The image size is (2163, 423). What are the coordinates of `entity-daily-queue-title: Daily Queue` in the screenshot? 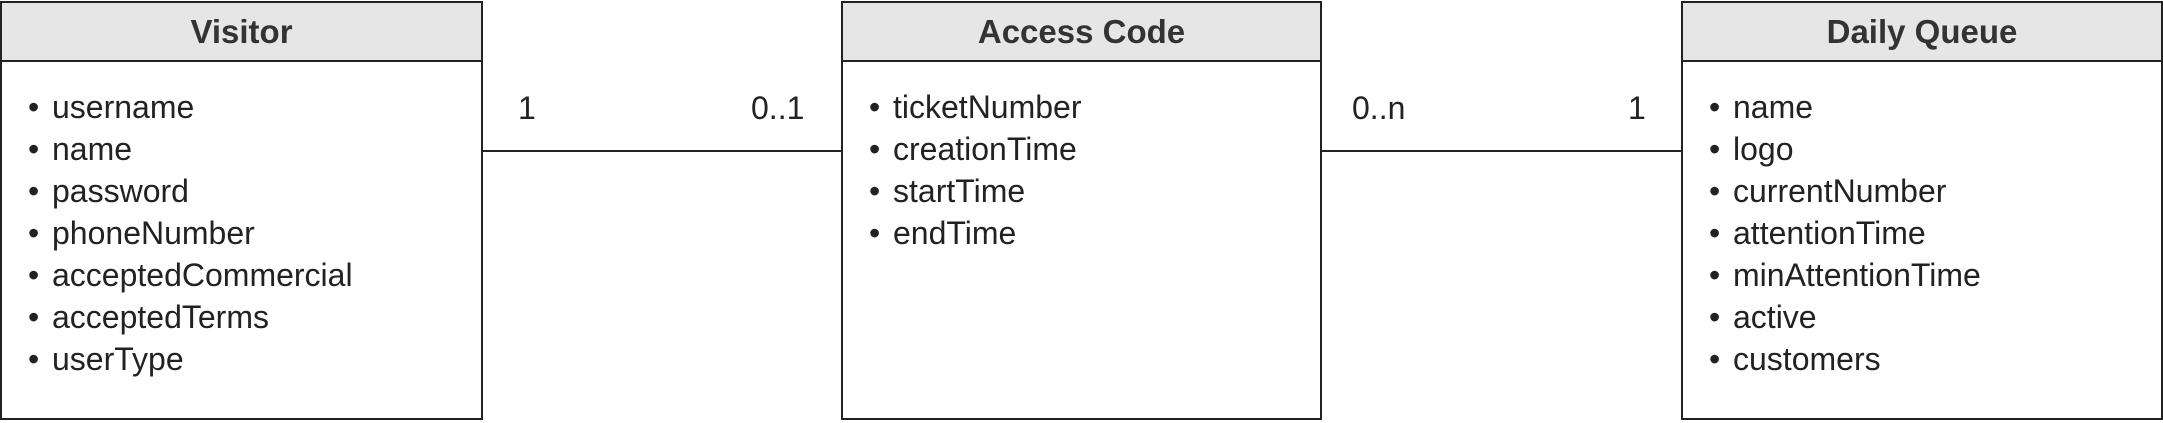 It's located at (1922, 32).